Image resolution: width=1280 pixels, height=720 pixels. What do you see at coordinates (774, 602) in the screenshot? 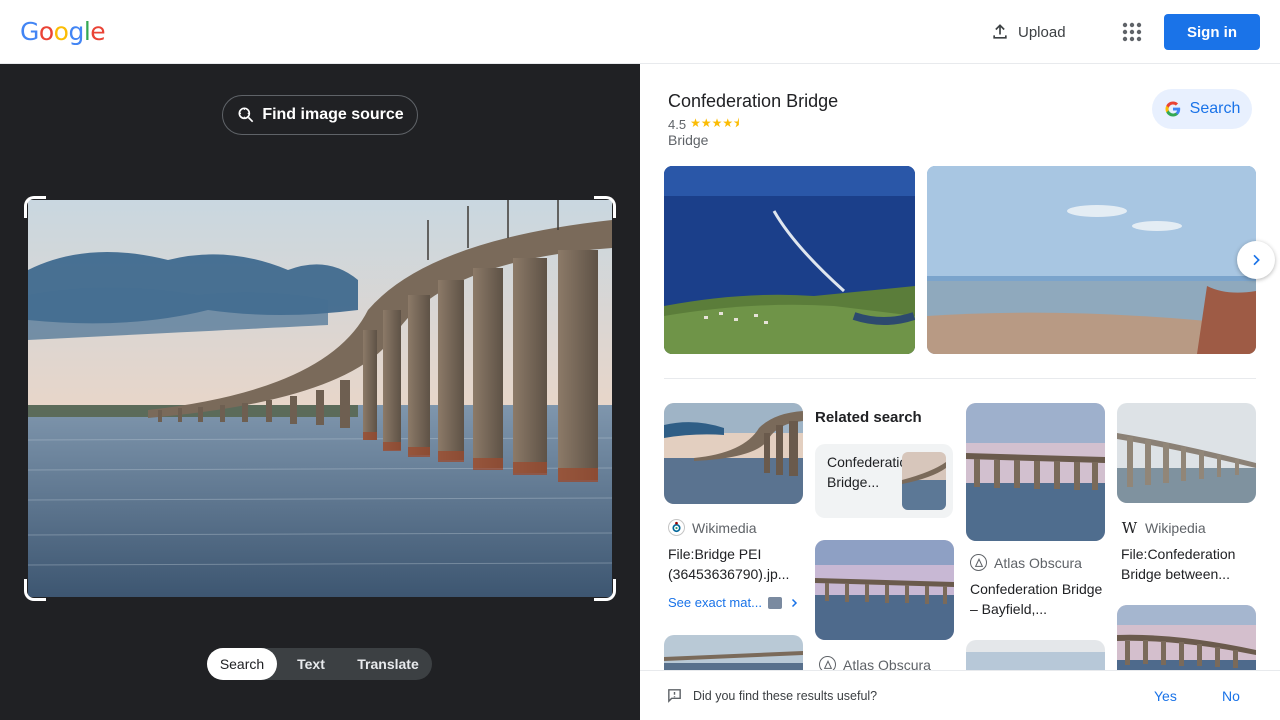
I see `exact-match-thumbnail-icon` at bounding box center [774, 602].